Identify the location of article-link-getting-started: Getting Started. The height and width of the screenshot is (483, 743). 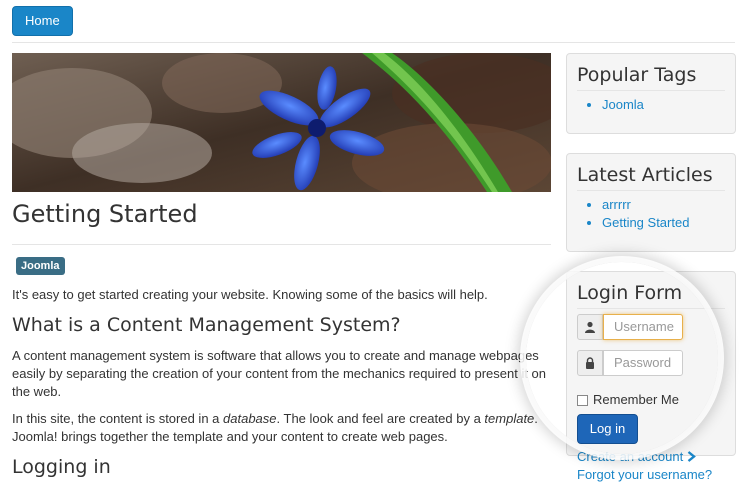
(645, 222).